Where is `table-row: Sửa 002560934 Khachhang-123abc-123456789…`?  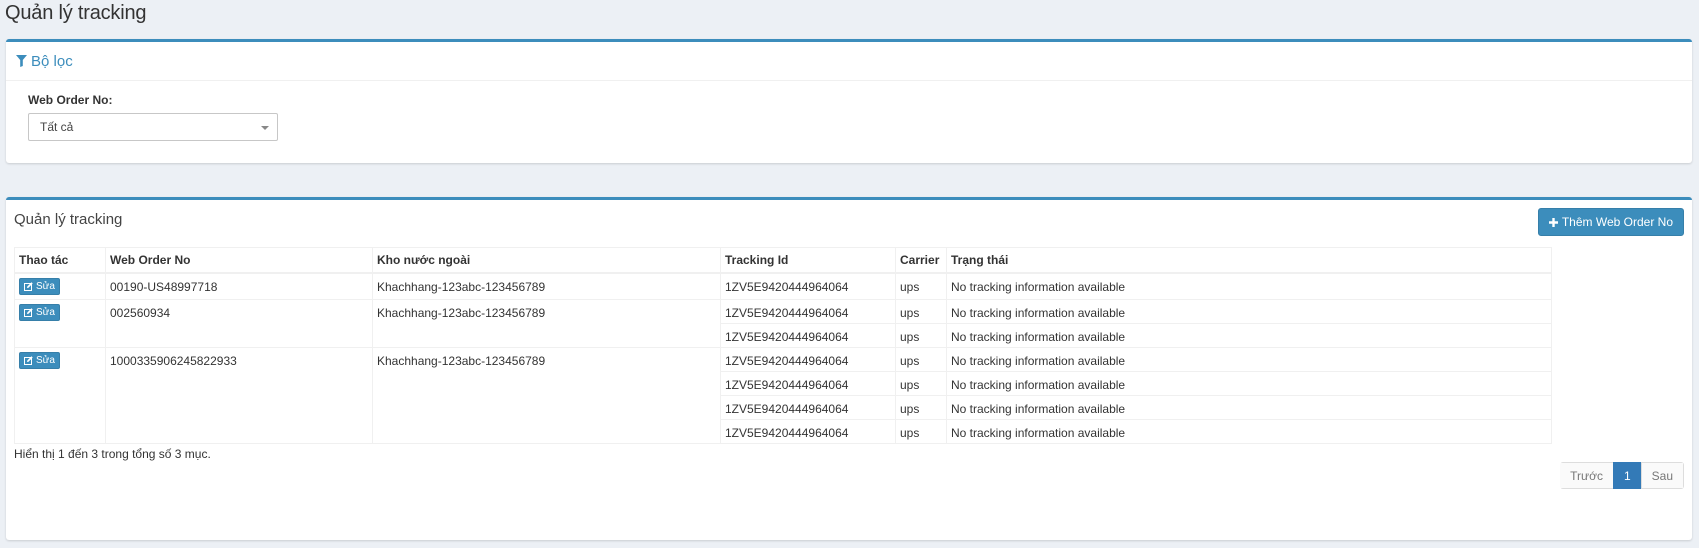 table-row: Sửa 002560934 Khachhang-123abc-123456789… is located at coordinates (783, 323).